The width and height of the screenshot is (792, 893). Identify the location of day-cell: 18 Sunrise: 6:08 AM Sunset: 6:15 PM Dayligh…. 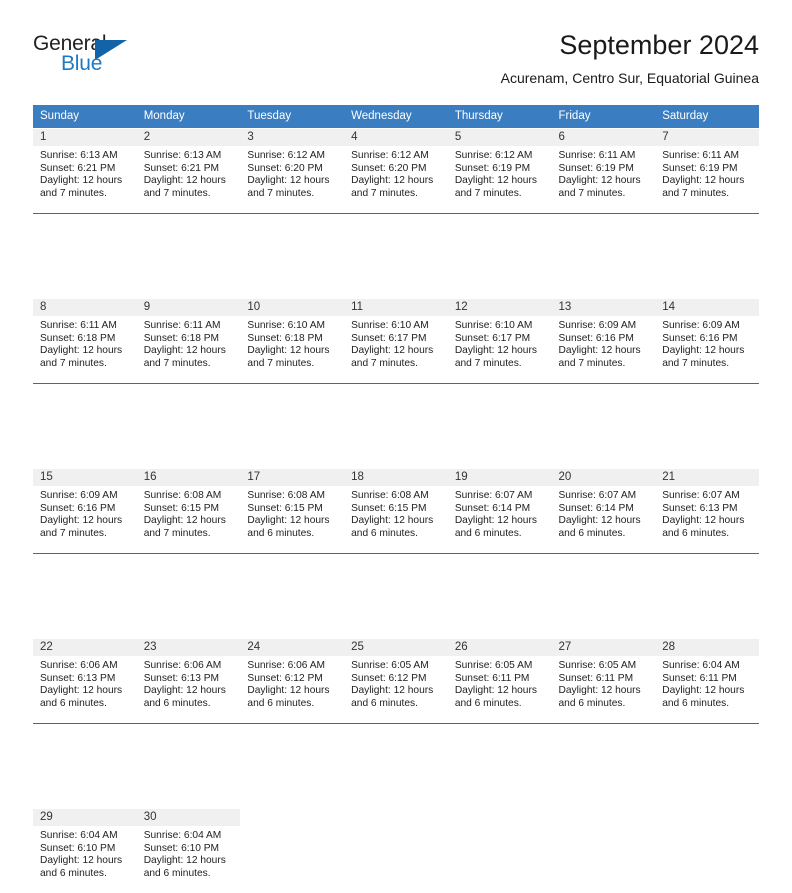
(396, 510).